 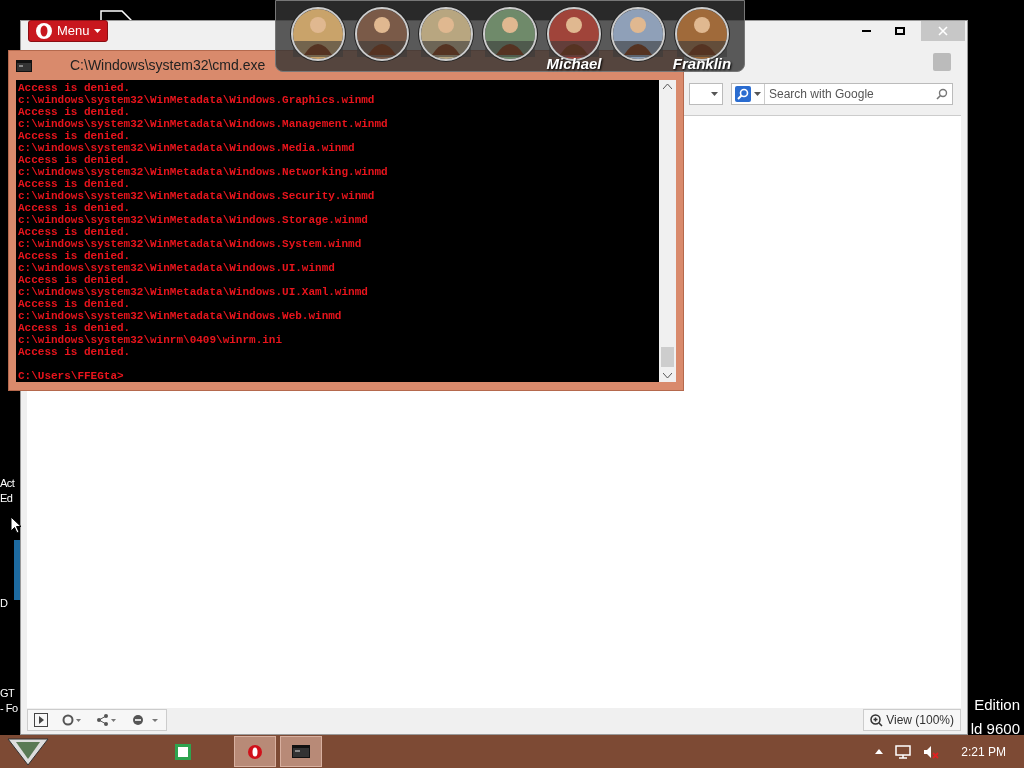 What do you see at coordinates (176, 268) in the screenshot?
I see `console-line: c:\windows\system32\WinMetadata\Windows.UI.winmd` at bounding box center [176, 268].